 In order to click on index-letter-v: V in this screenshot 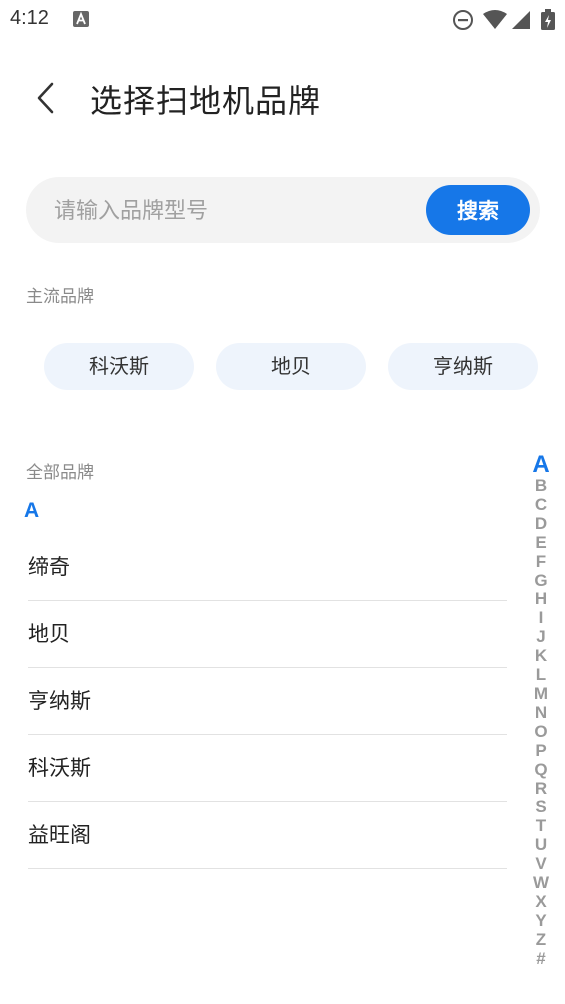, I will do `click(541, 864)`.